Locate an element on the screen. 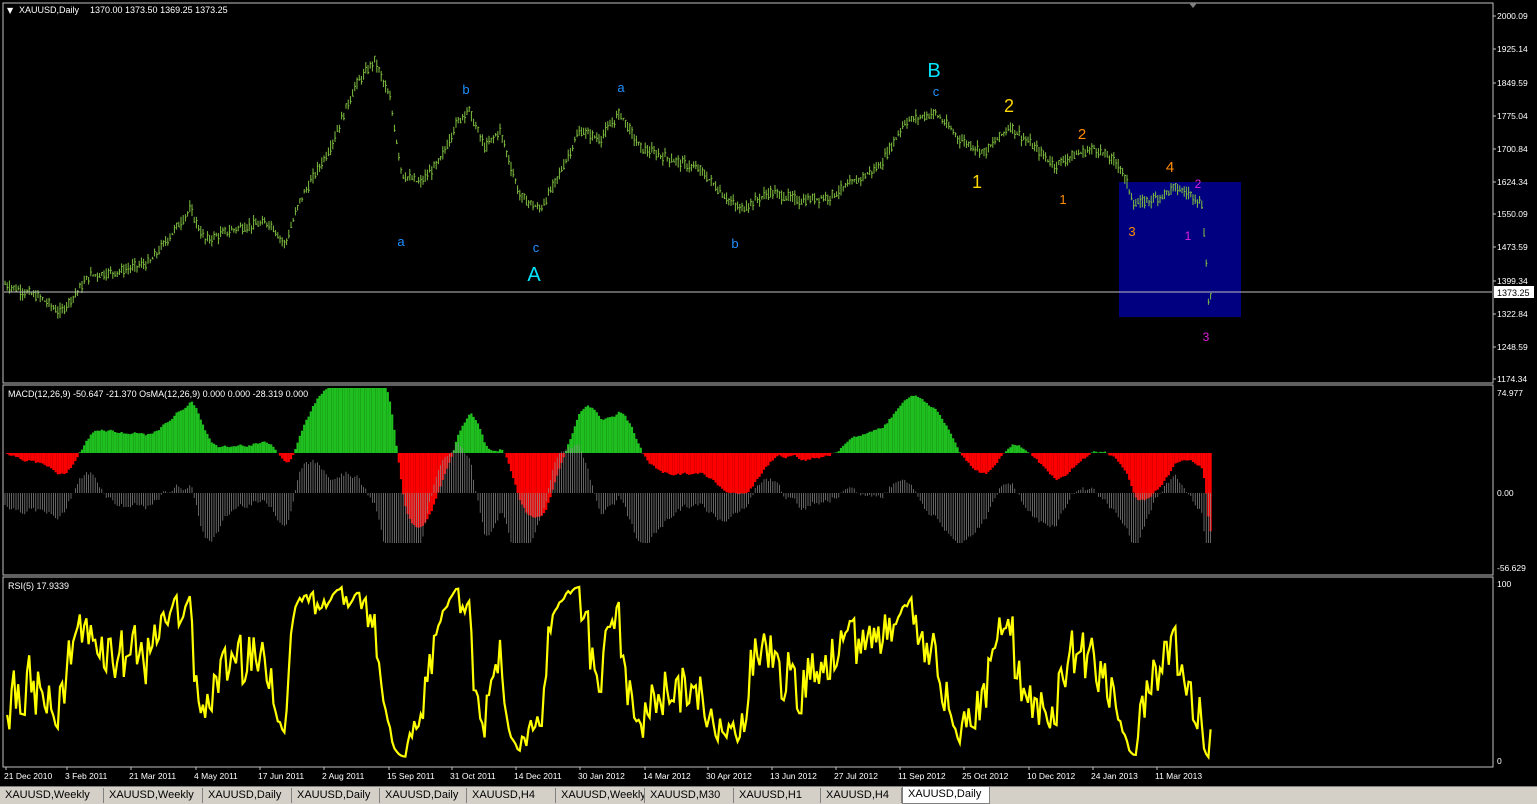 This screenshot has height=804, width=1537. time-axis-label: 17 Jun 2011 is located at coordinates (281, 776).